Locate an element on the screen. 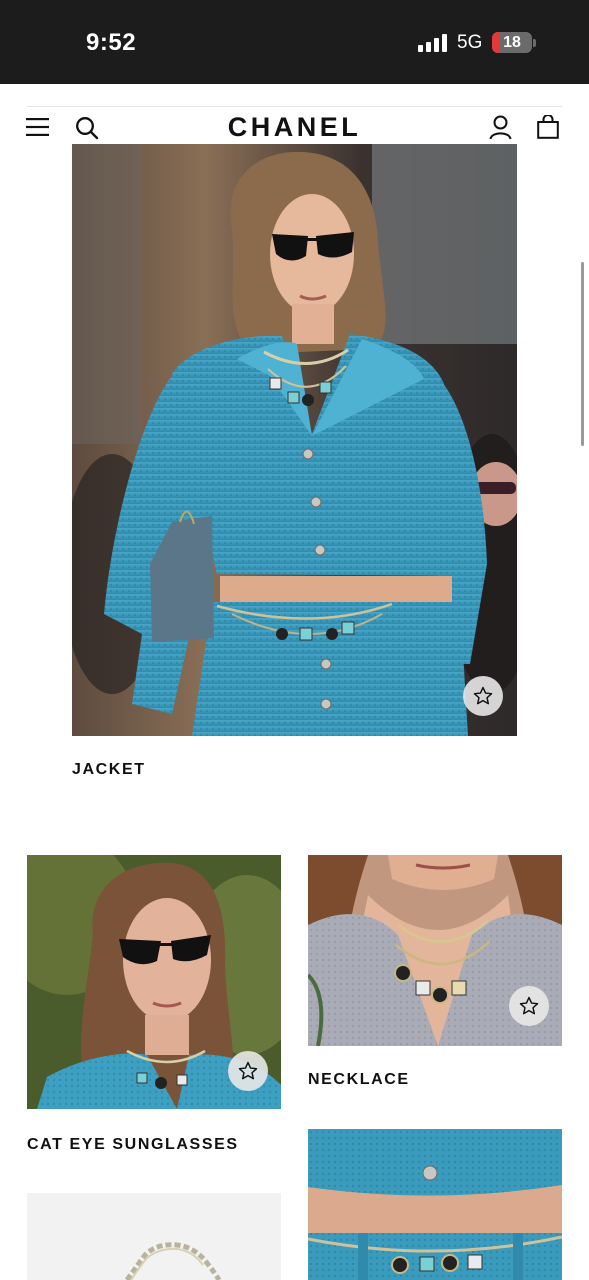  product-label-sunglasses: CAT EYE SUNGLASSES is located at coordinates (133, 1145).